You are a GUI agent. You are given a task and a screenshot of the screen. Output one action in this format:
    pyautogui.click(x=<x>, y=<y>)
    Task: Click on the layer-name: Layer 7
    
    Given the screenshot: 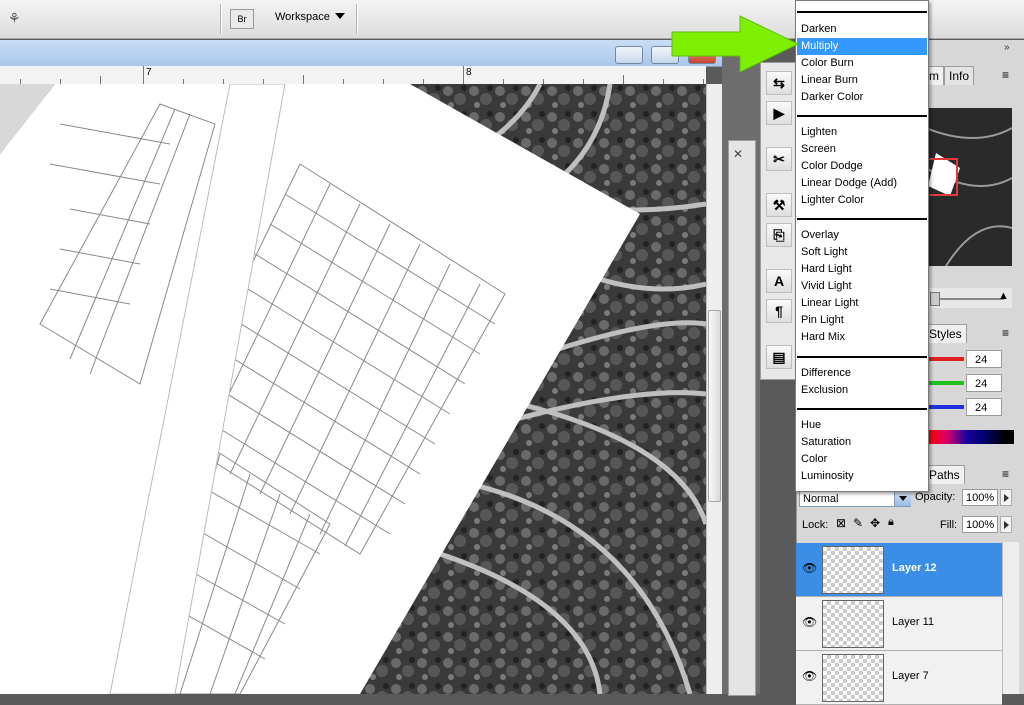 What is the action you would take?
    pyautogui.click(x=910, y=676)
    